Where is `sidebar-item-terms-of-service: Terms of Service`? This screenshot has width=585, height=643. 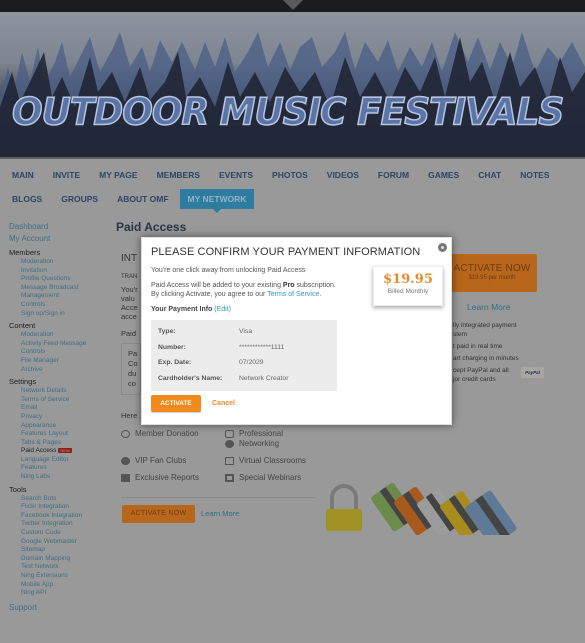 sidebar-item-terms-of-service: Terms of Service is located at coordinates (59, 400).